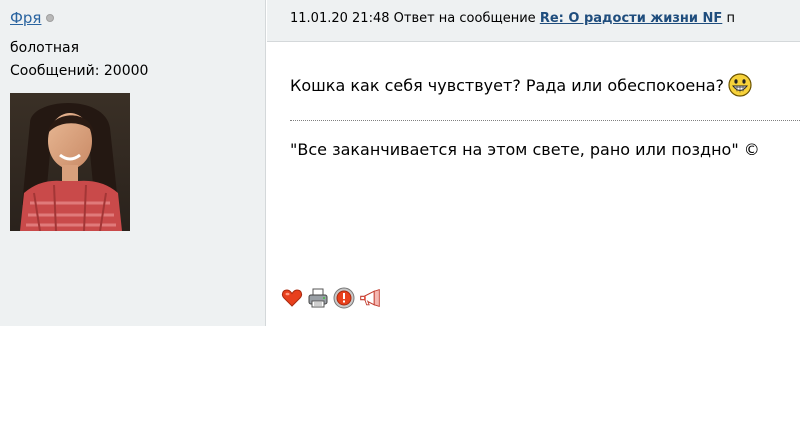 The image size is (800, 435). I want to click on avatar, so click(70, 162).